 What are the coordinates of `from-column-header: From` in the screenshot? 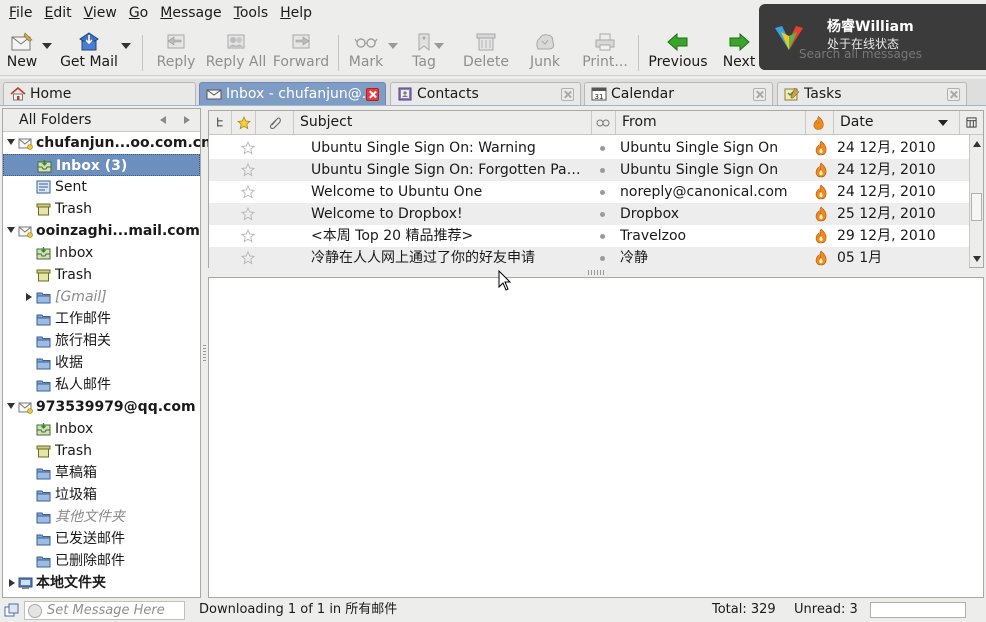 It's located at (710, 123).